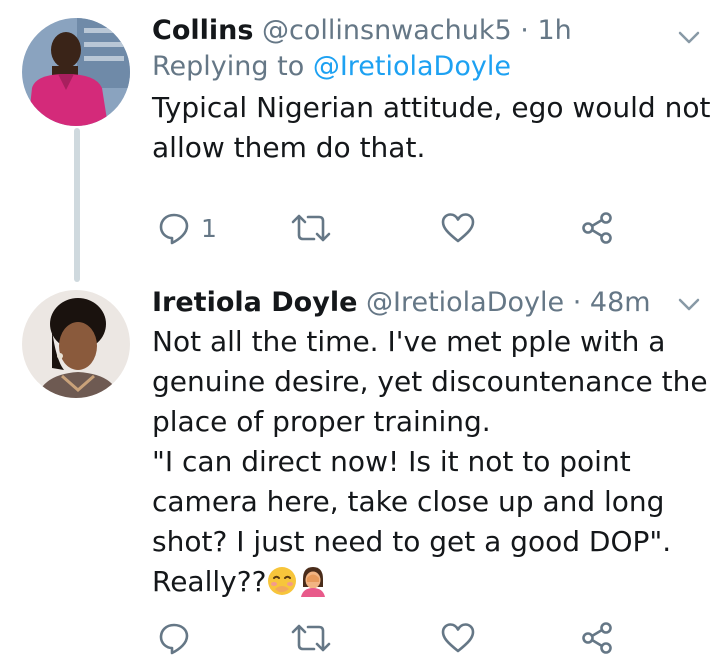 This screenshot has width=720, height=661. What do you see at coordinates (228, 66) in the screenshot?
I see `replying-prefix: Replying to` at bounding box center [228, 66].